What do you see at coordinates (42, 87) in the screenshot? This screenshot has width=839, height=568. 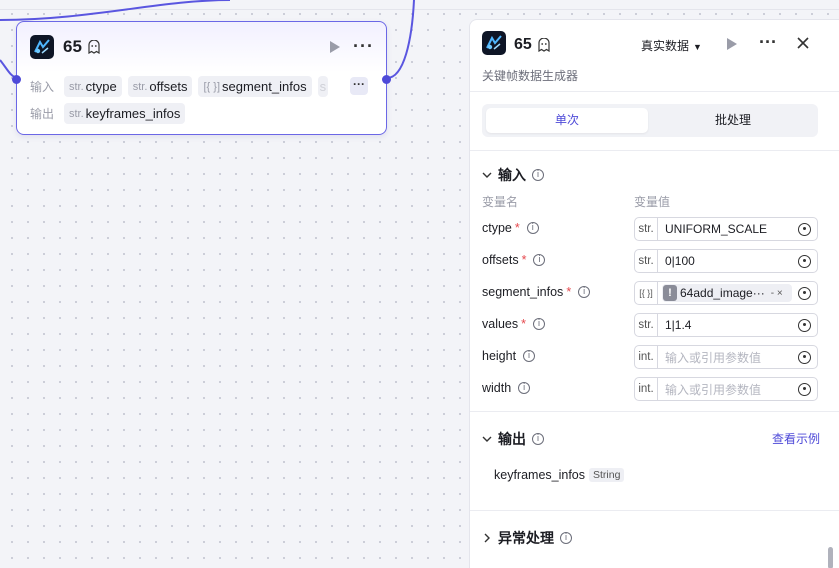 I see `inputs-label: 输入` at bounding box center [42, 87].